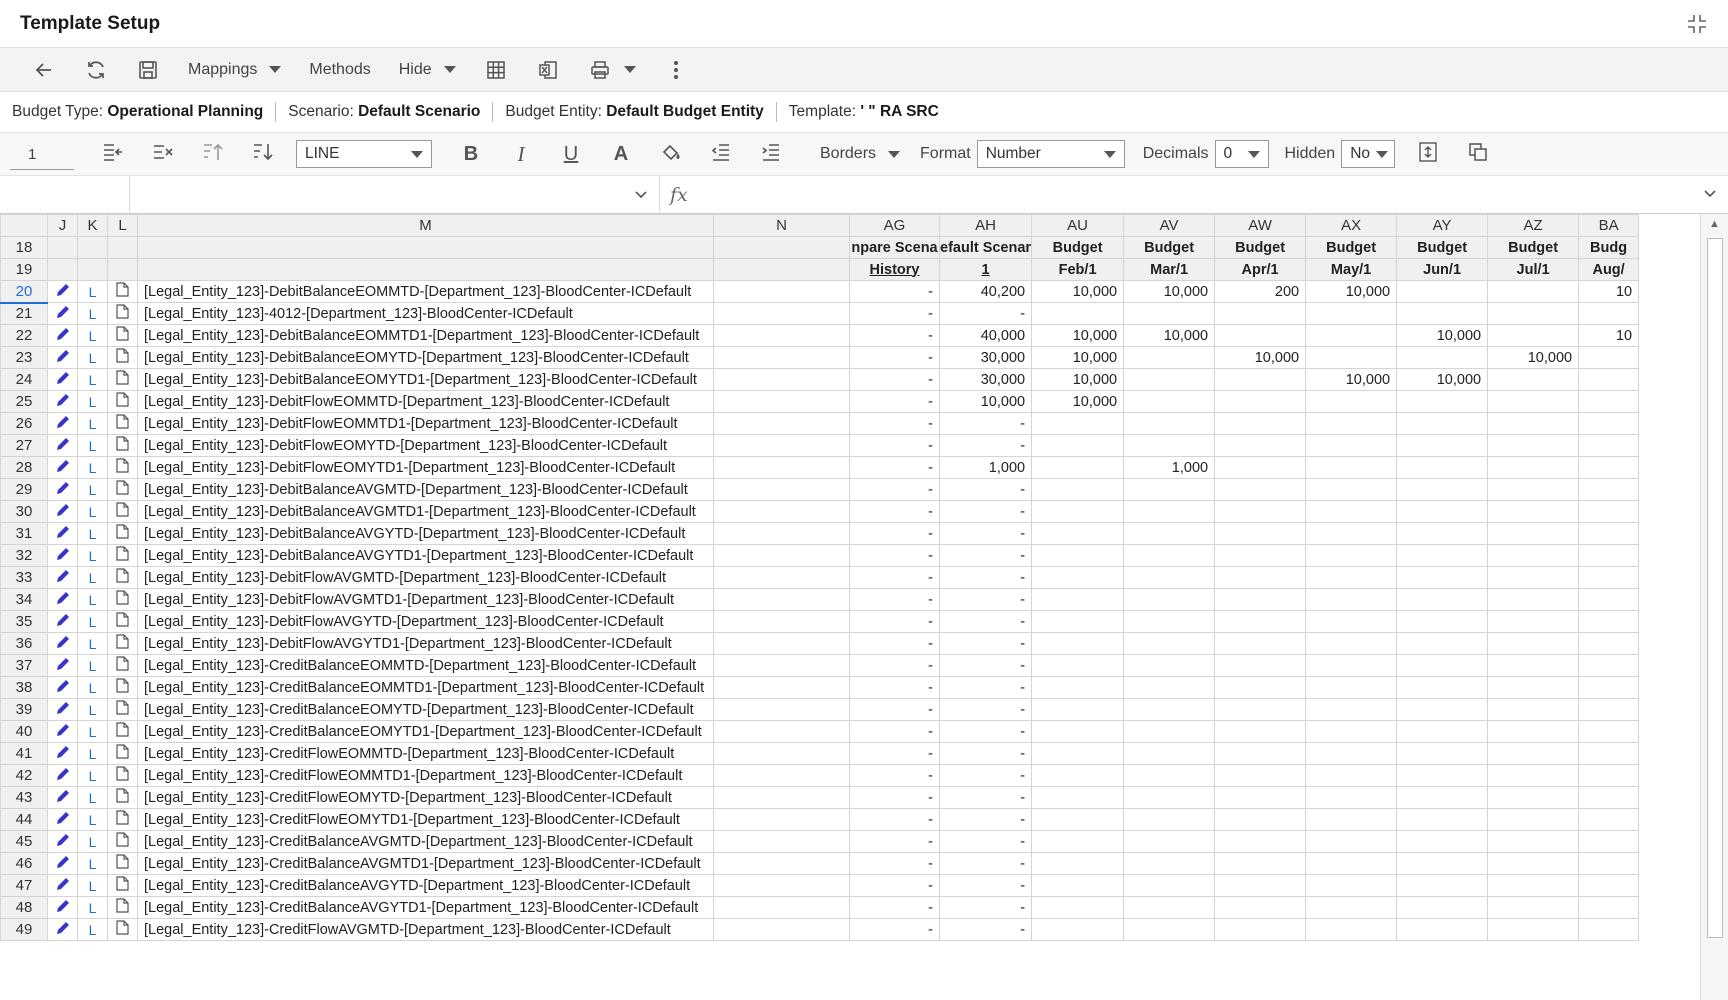  I want to click on period-header-cell: History, so click(894, 269).